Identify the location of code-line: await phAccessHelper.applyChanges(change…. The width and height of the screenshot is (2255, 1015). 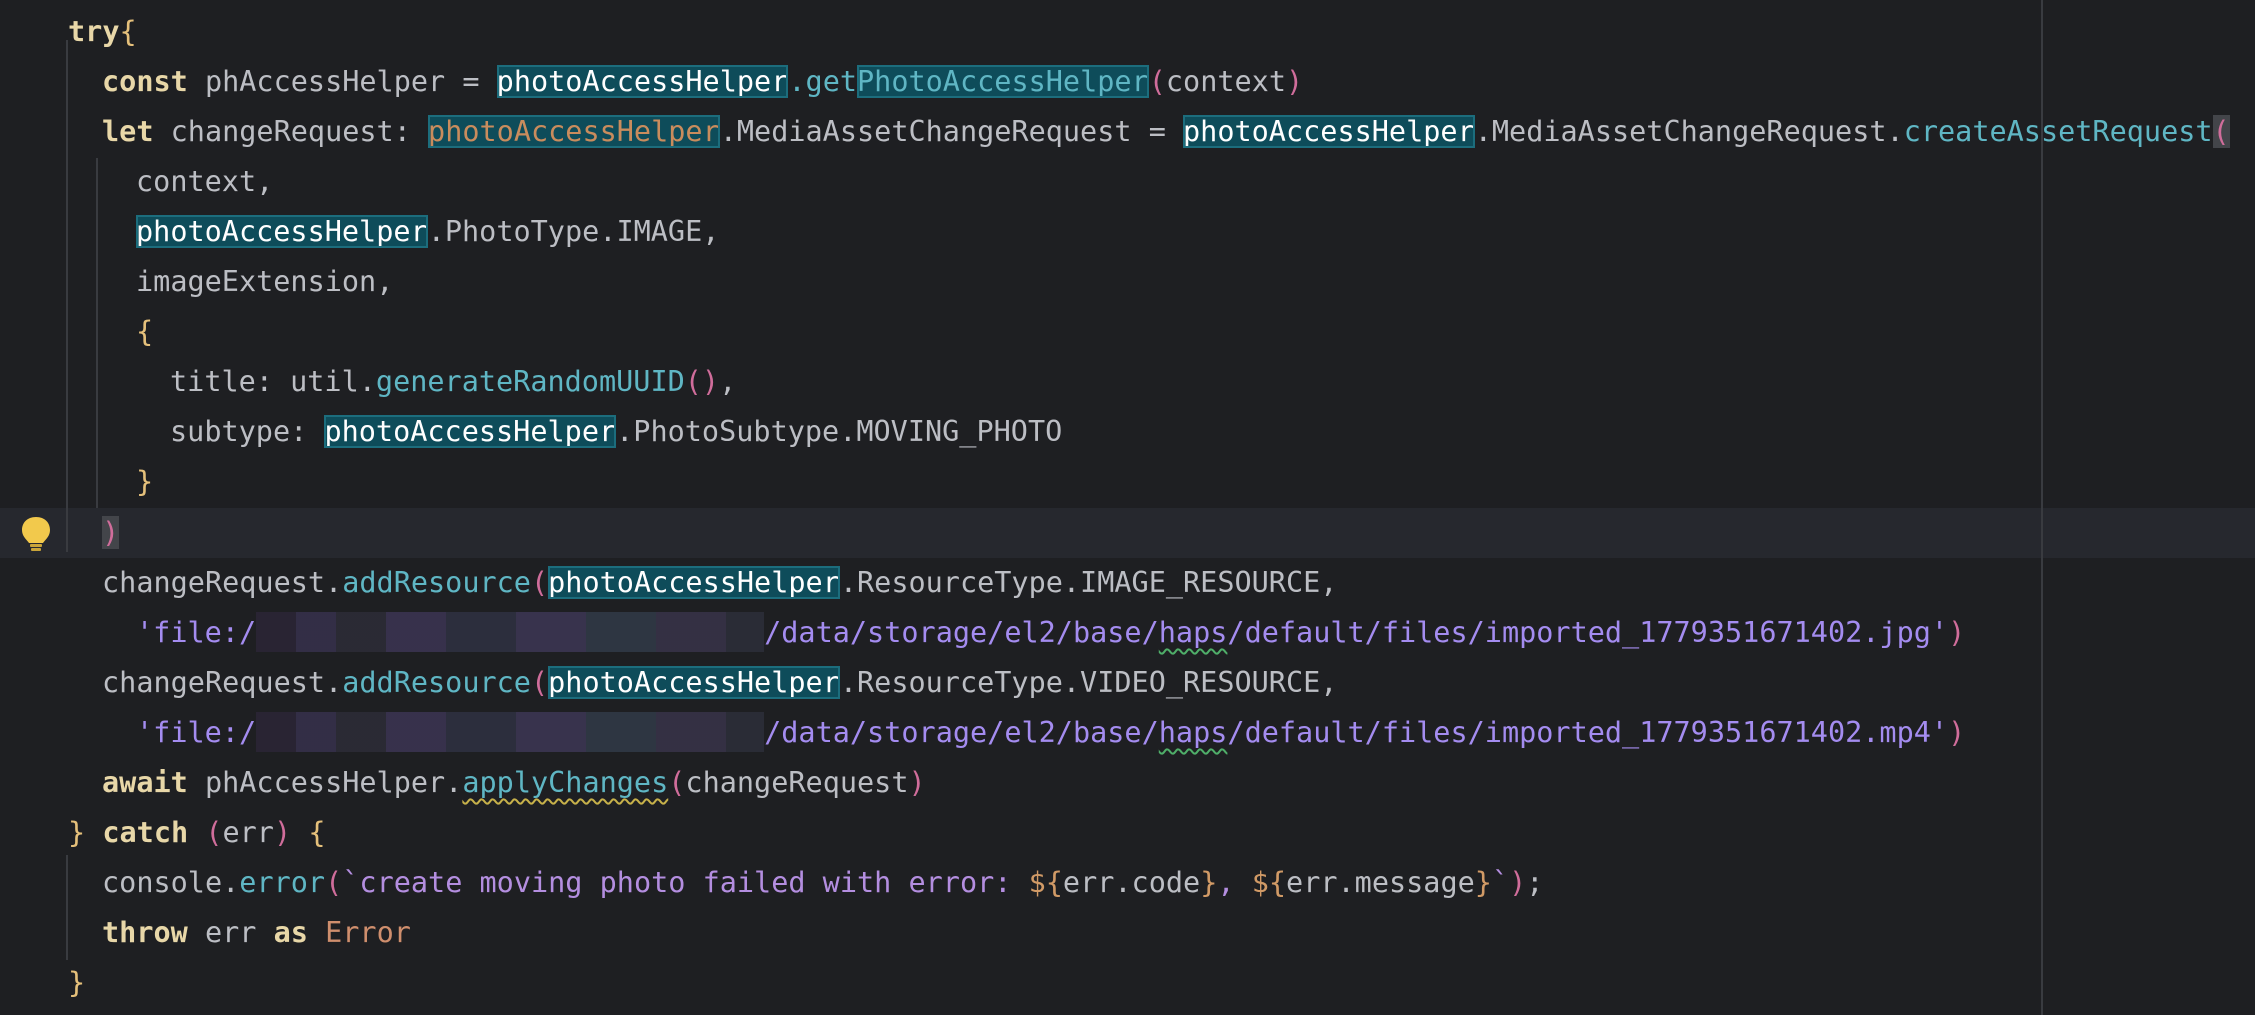
(514, 783).